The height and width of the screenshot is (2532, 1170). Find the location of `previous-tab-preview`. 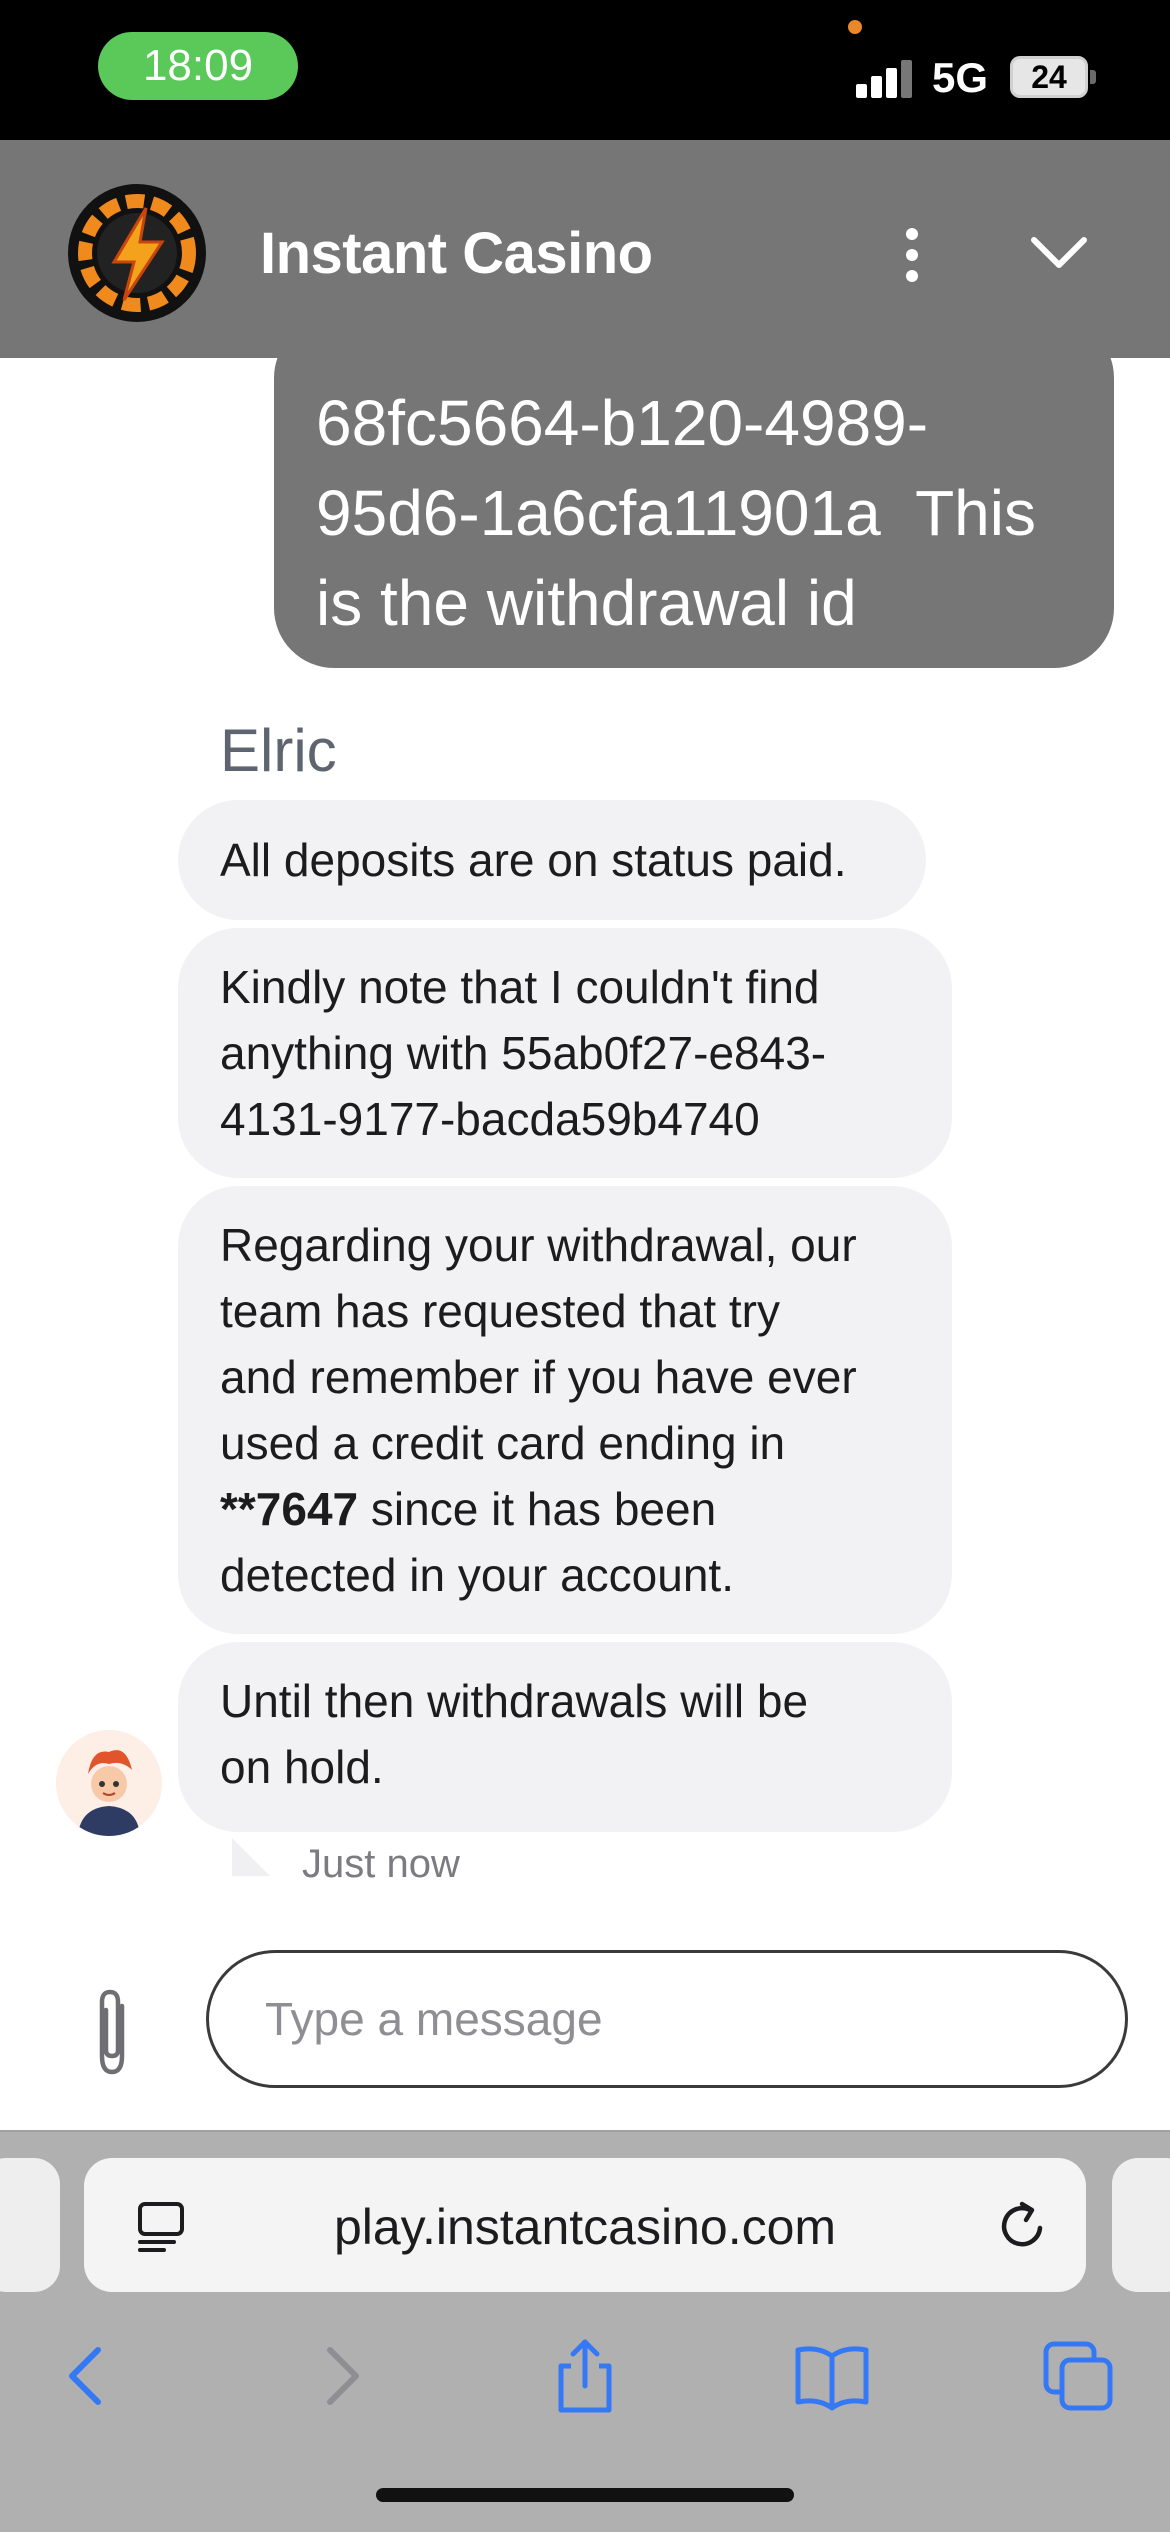

previous-tab-preview is located at coordinates (30, 2225).